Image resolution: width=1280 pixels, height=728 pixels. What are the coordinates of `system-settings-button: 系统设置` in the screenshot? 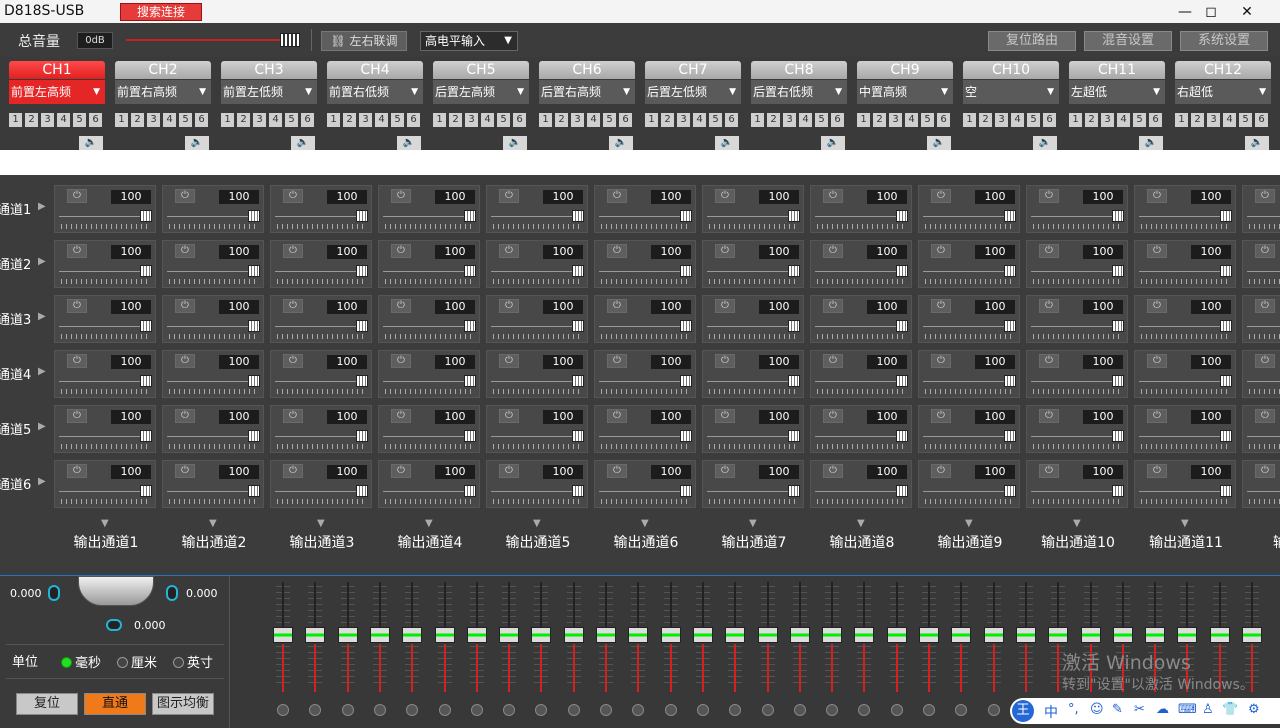 It's located at (1224, 41).